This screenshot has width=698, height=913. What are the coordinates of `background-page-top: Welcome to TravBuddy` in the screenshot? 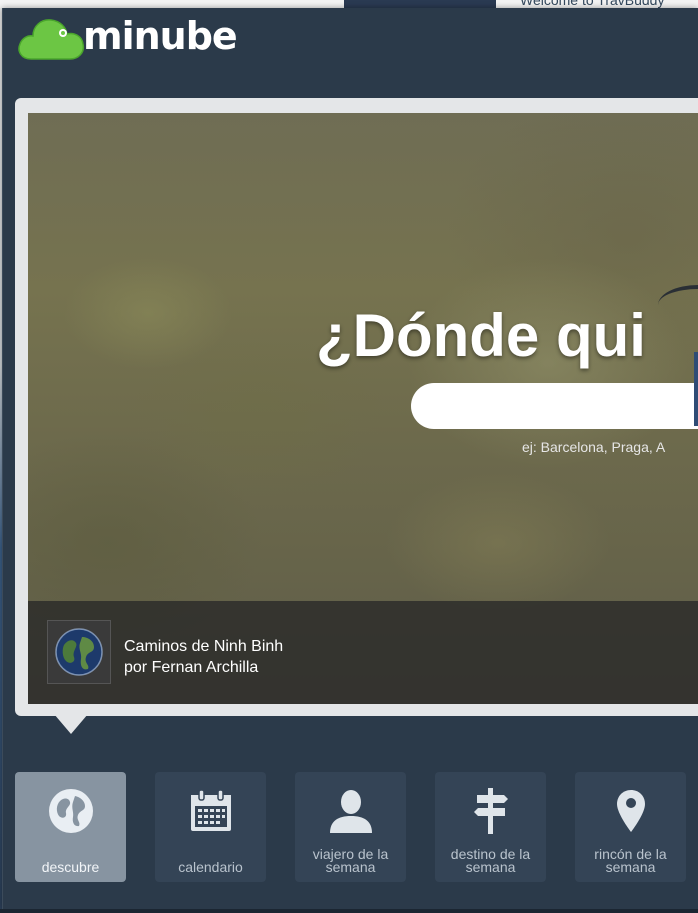 It's located at (349, 4).